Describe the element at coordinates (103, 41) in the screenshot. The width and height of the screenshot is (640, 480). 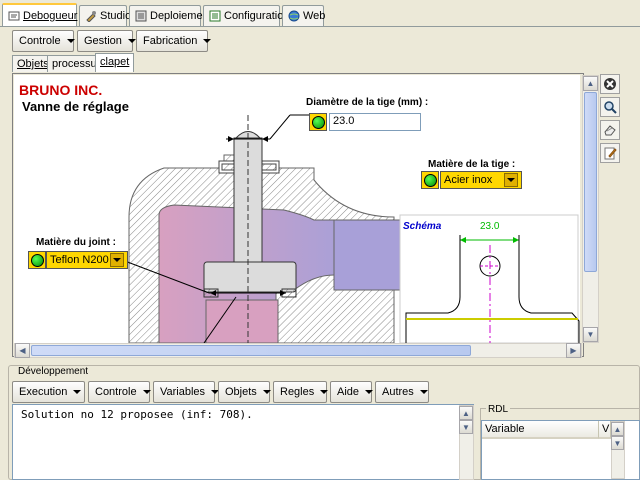
I see `menu-gestion-label: Gestion` at that location.